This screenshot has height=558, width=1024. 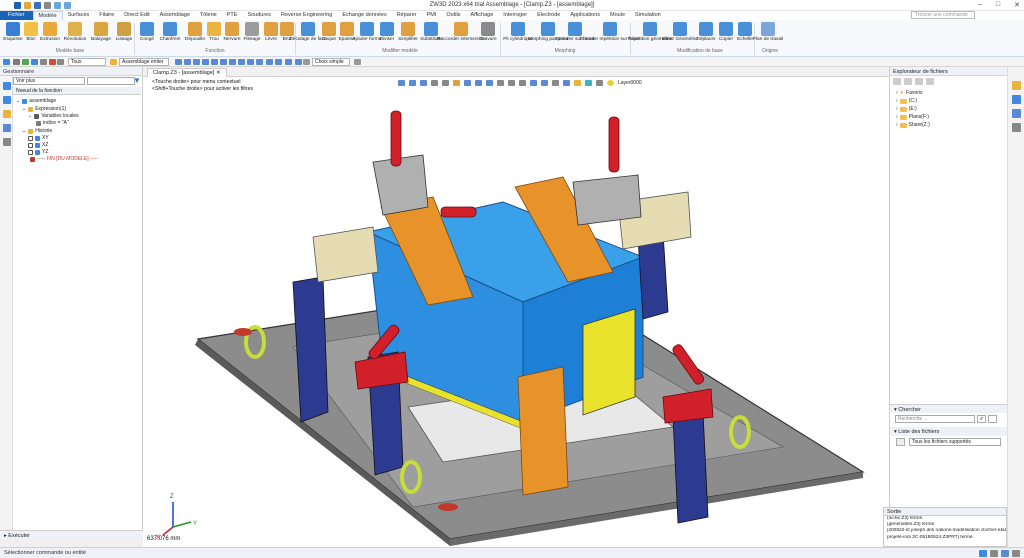 I want to click on bloc-button: Bloc, so click(x=31, y=32).